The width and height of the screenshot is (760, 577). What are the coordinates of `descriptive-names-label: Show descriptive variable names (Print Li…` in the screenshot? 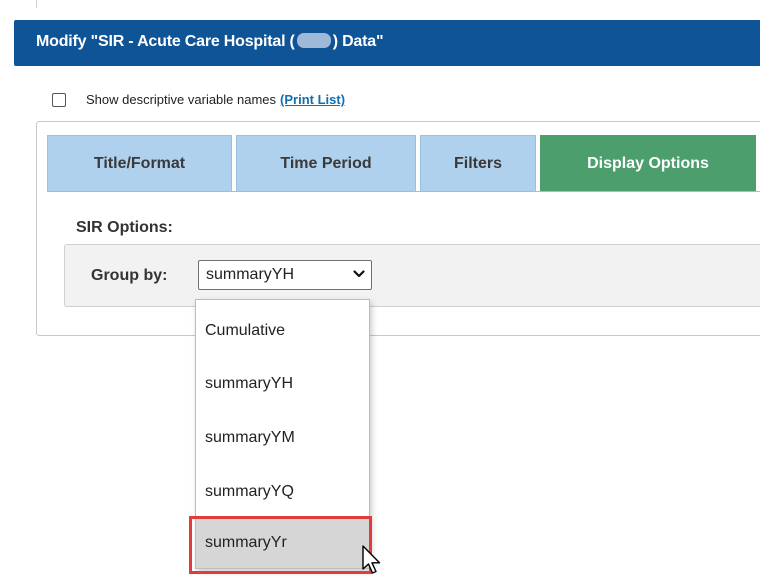 It's located at (215, 99).